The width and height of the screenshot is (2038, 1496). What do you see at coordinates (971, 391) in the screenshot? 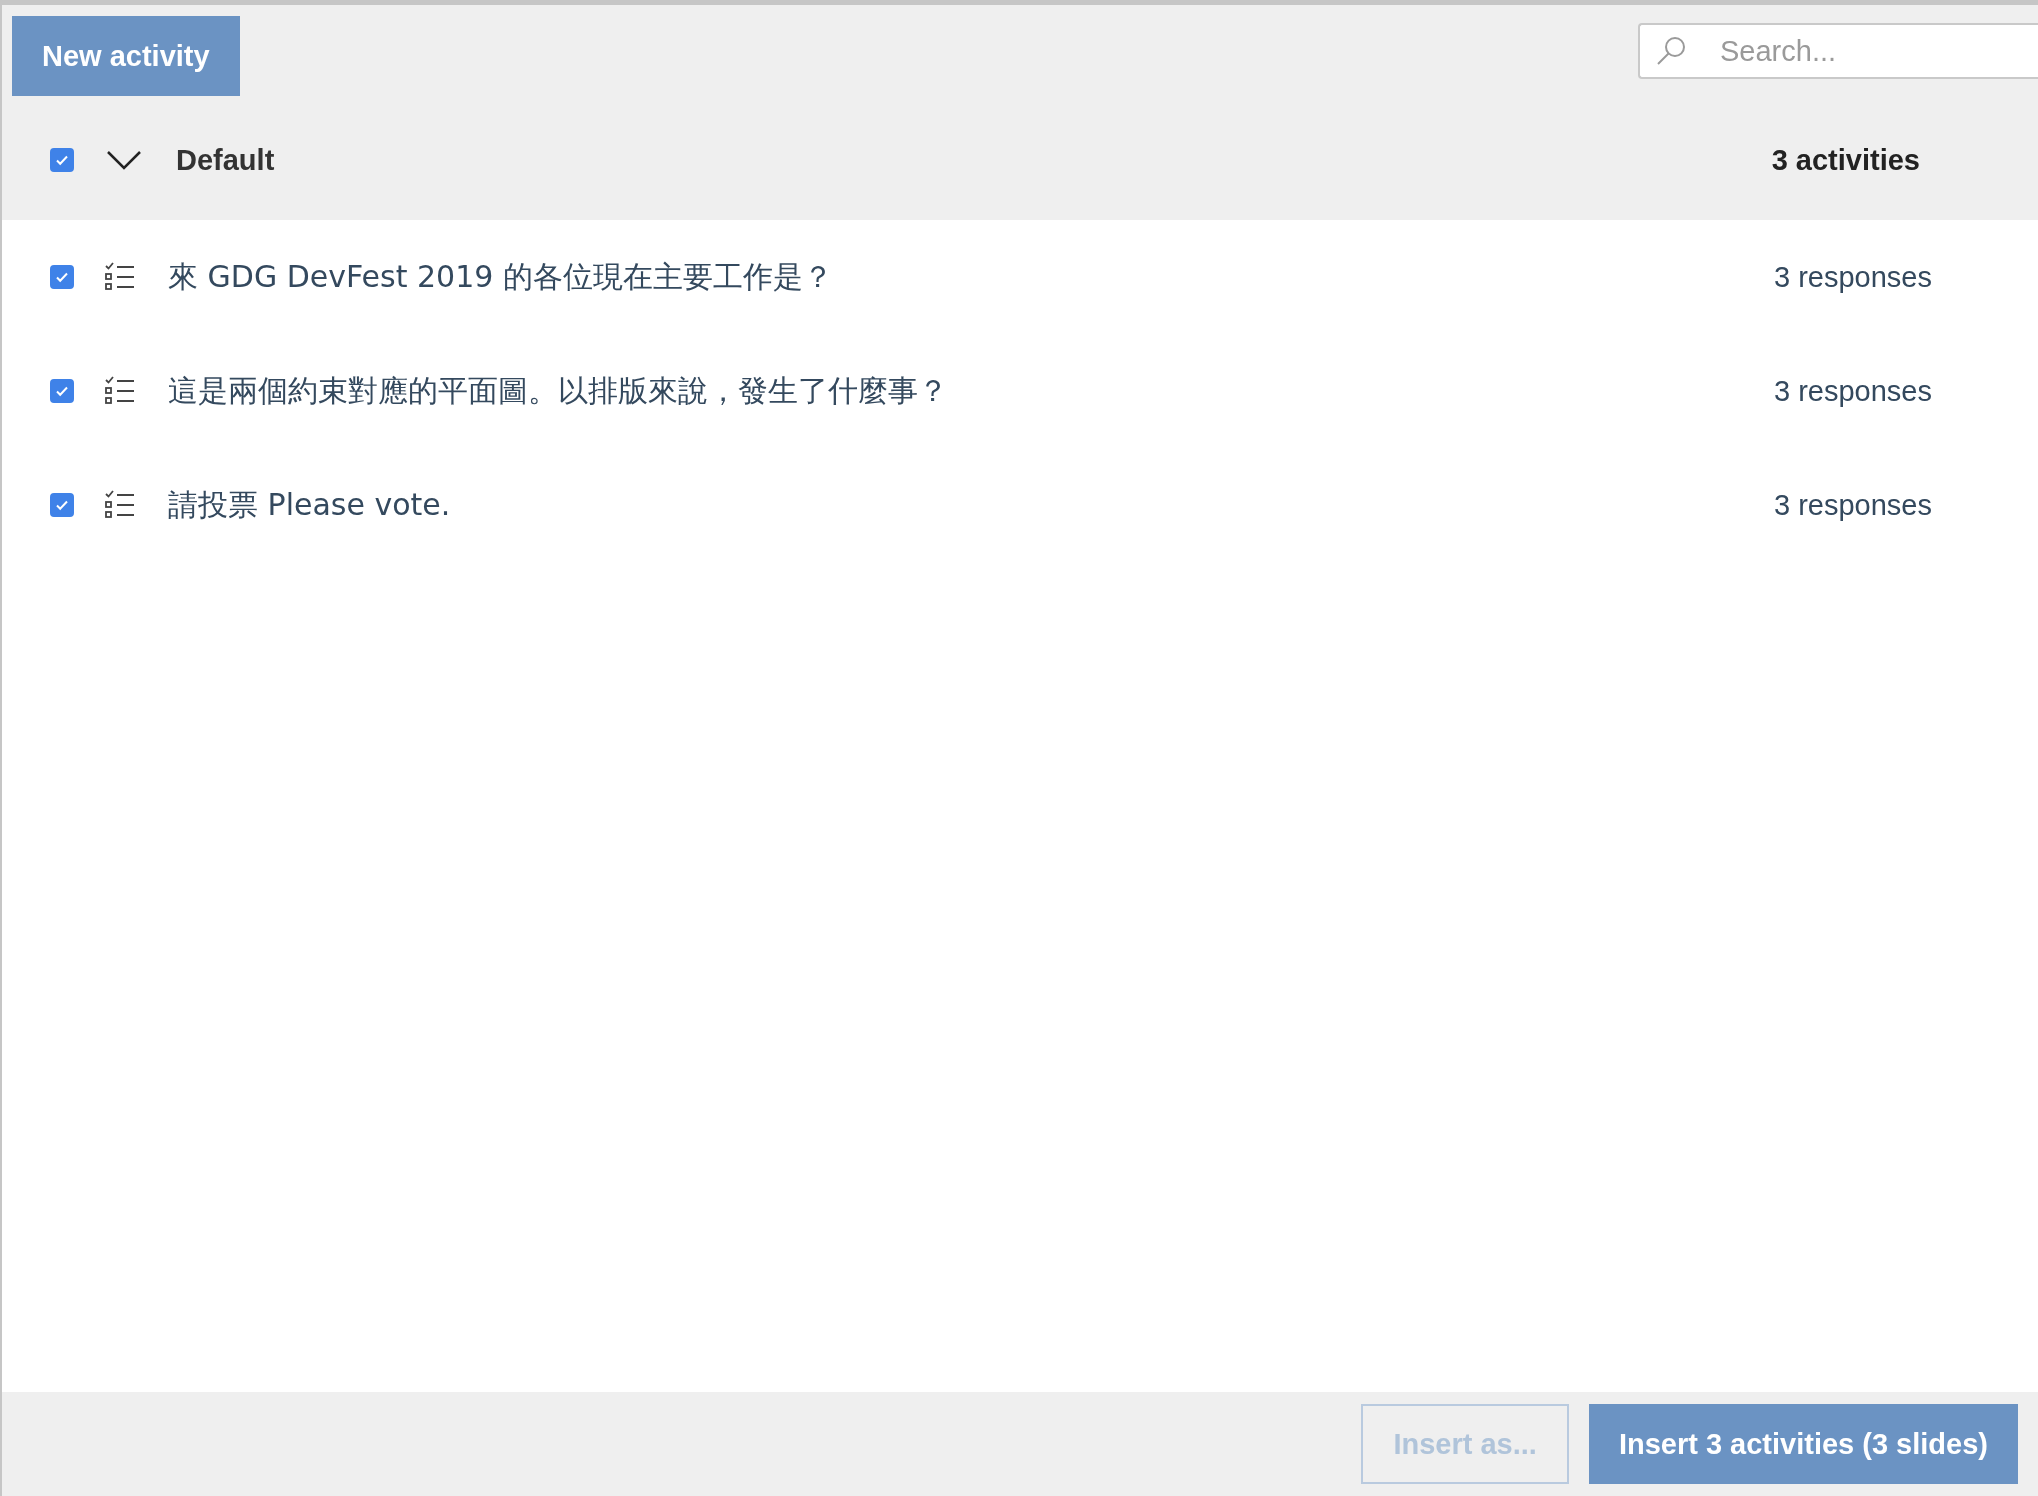
I see `activity-title: 這是兩個約束對應的平面圖。以排版來說，發生了什麼事？` at bounding box center [971, 391].